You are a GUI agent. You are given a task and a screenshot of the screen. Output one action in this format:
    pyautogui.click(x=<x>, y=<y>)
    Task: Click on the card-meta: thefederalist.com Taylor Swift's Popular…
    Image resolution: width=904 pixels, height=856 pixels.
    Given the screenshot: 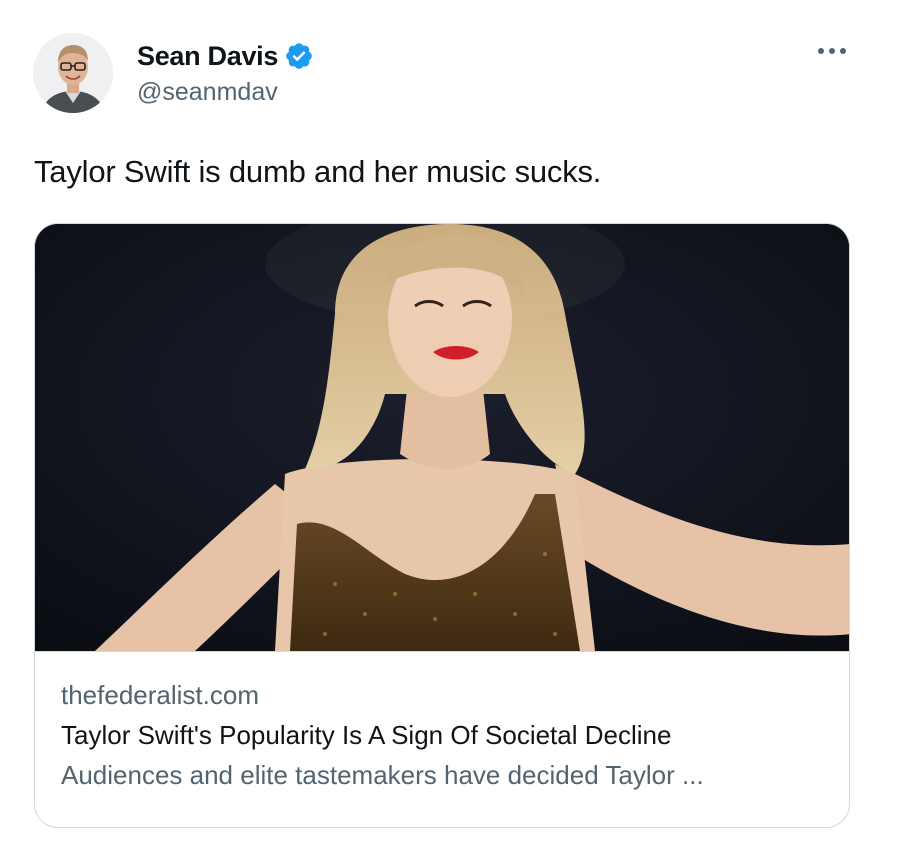 What is the action you would take?
    pyautogui.click(x=446, y=735)
    